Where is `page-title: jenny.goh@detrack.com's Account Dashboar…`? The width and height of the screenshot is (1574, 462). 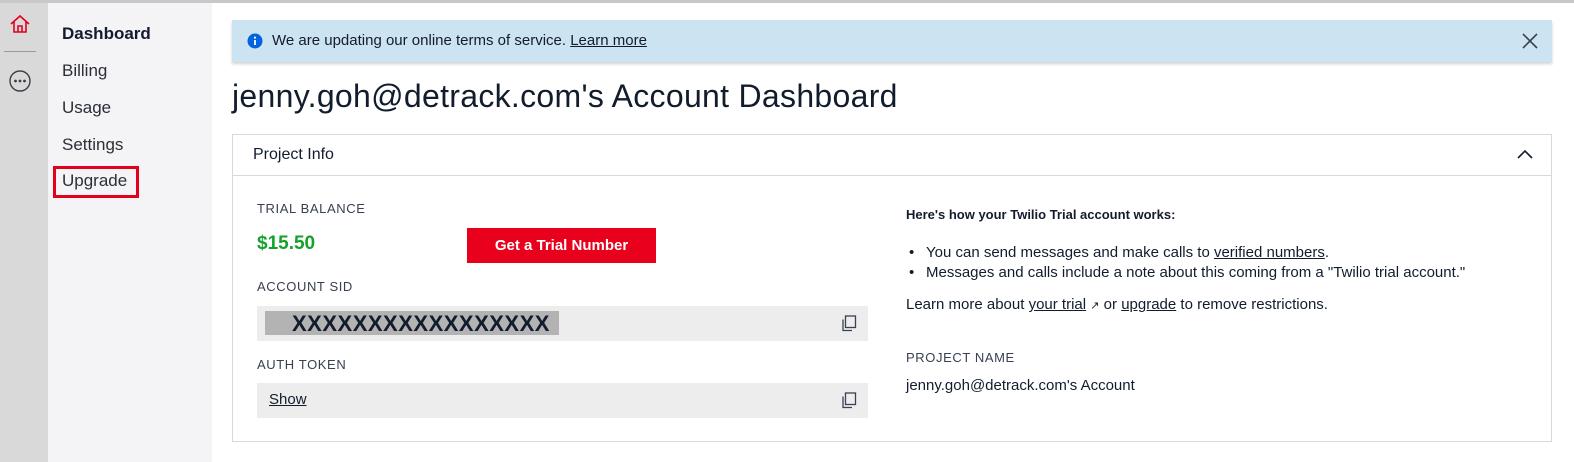
page-title: jenny.goh@detrack.com's Account Dashboar… is located at coordinates (565, 96).